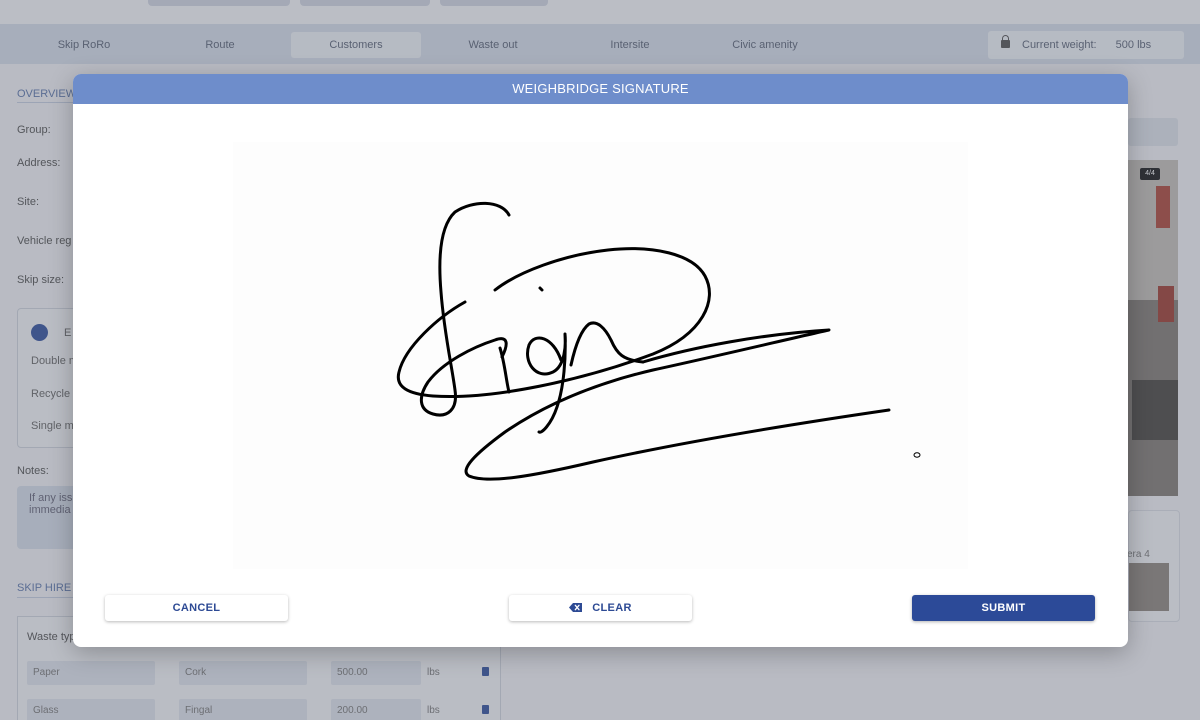  I want to click on modal-title: WEIGHBRIDGE SIGNATURE, so click(600, 89).